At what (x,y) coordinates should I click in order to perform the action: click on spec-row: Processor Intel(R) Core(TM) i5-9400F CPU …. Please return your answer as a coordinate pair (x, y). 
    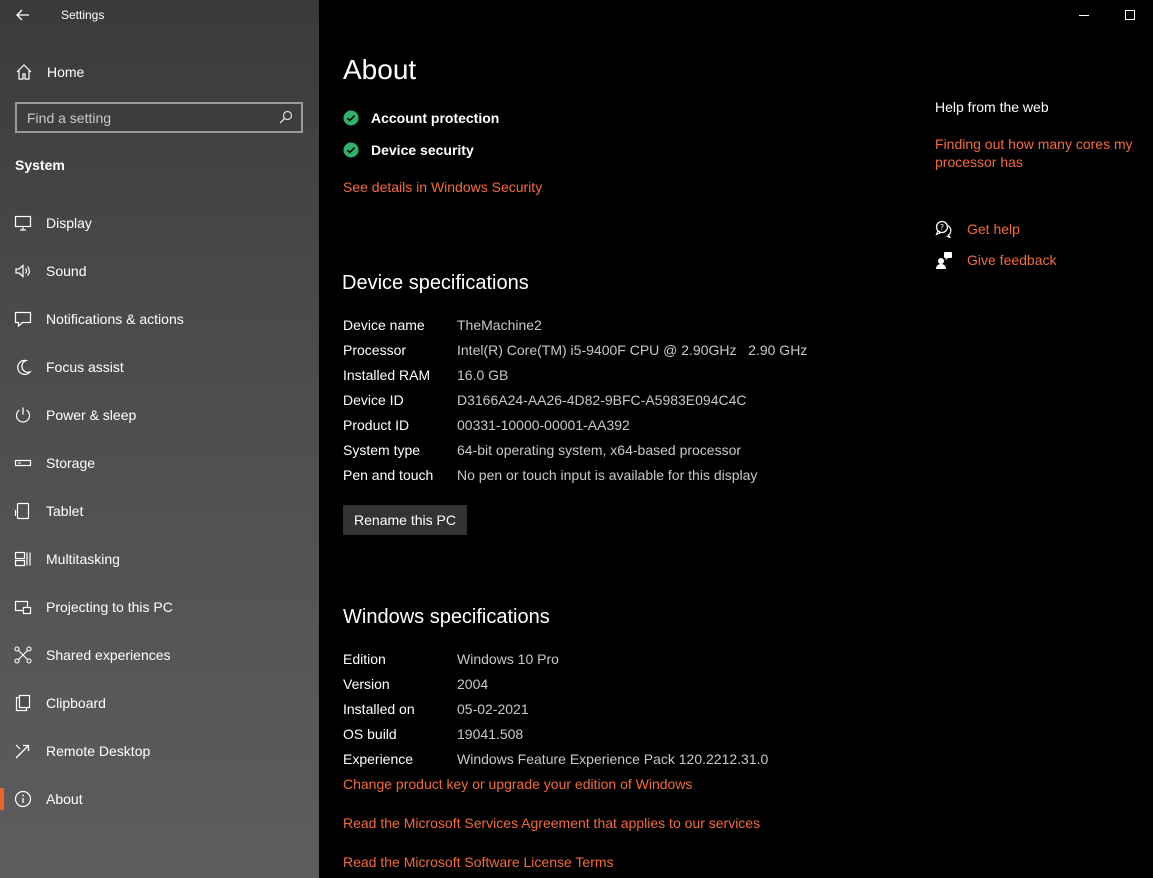
    Looking at the image, I should click on (623, 352).